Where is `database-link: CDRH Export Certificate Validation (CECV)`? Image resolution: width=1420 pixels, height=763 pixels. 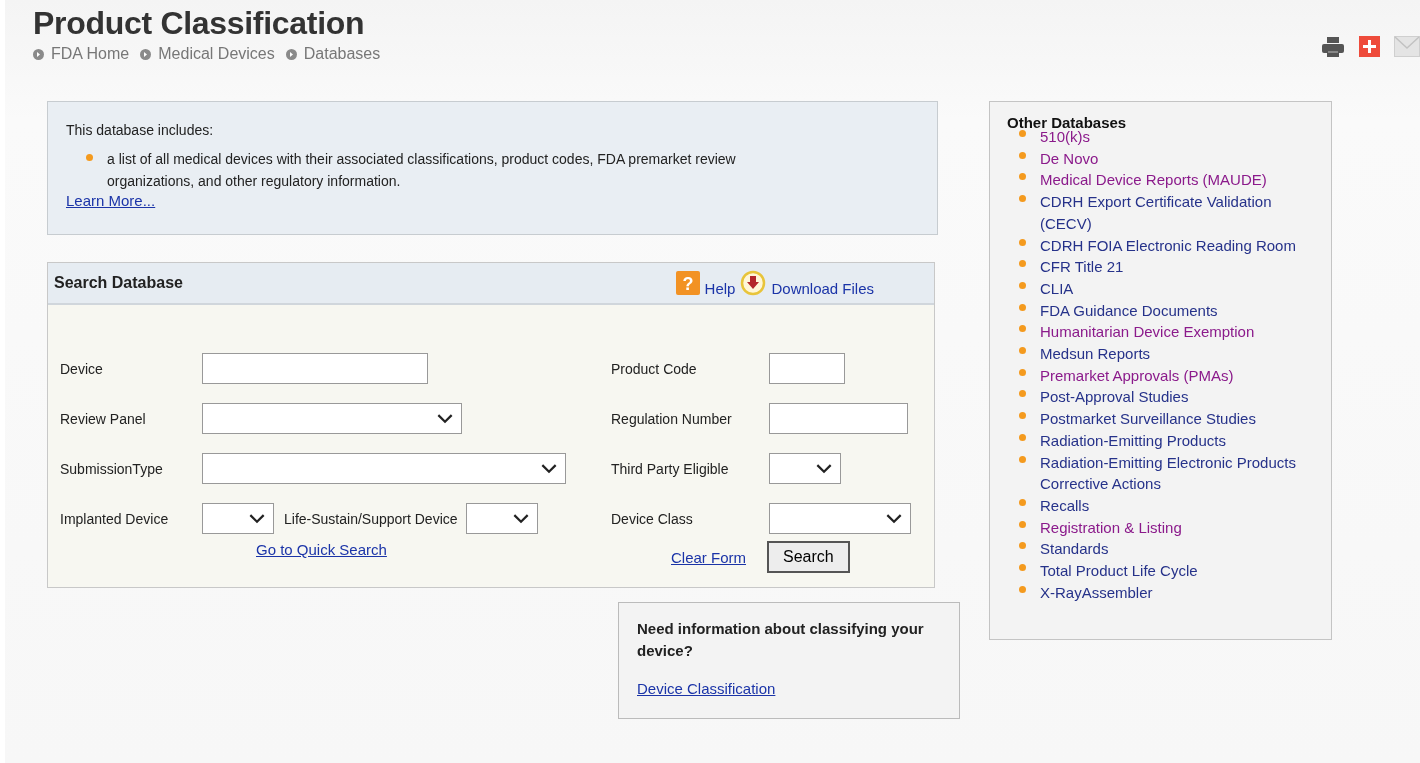
database-link: CDRH Export Certificate Validation (CECV) is located at coordinates (1179, 213).